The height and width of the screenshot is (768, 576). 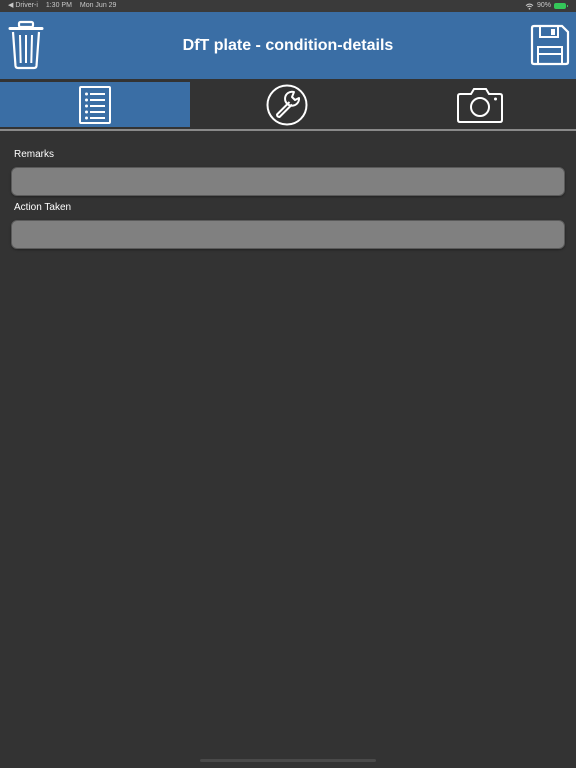 I want to click on battery-percentage: 90%, so click(x=543, y=5).